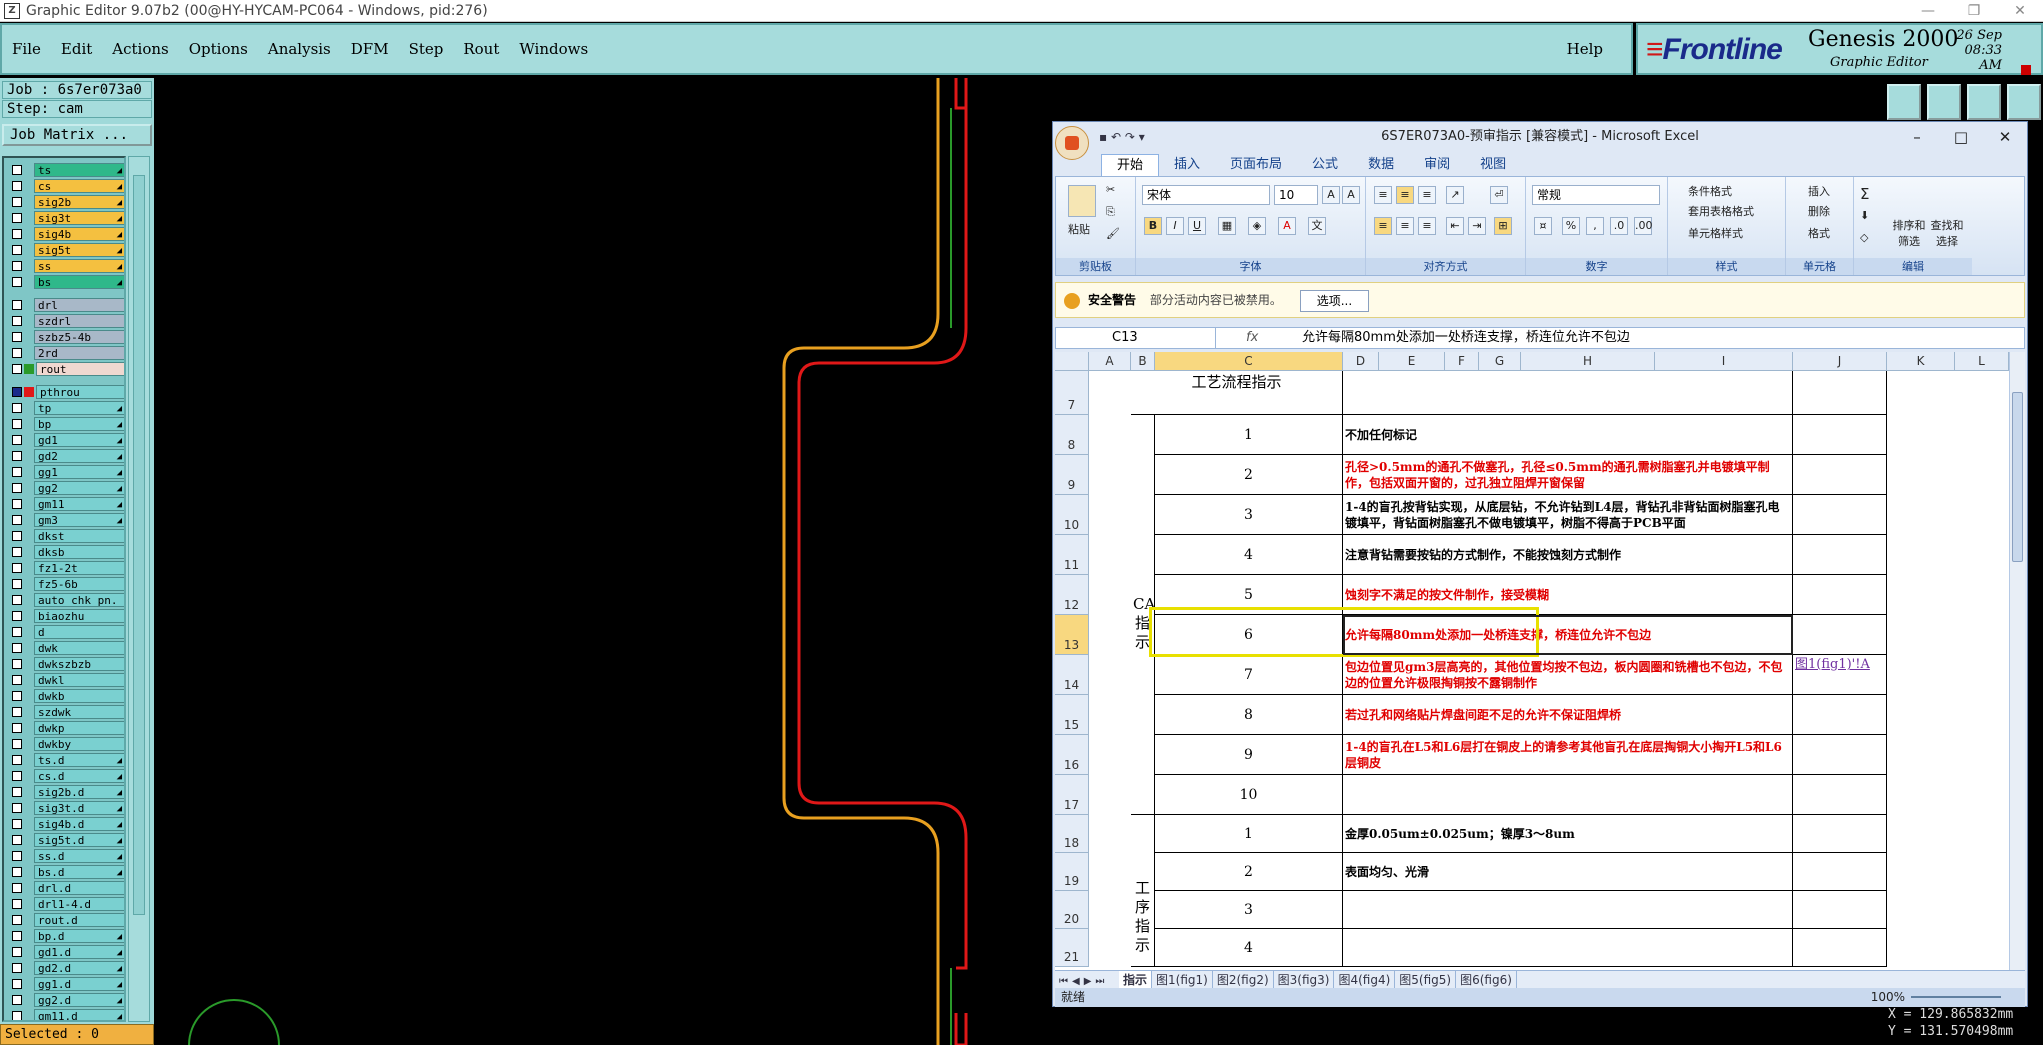 The height and width of the screenshot is (1045, 2043). Describe the element at coordinates (1227, 226) in the screenshot. I see `borders-icon: ▦` at that location.